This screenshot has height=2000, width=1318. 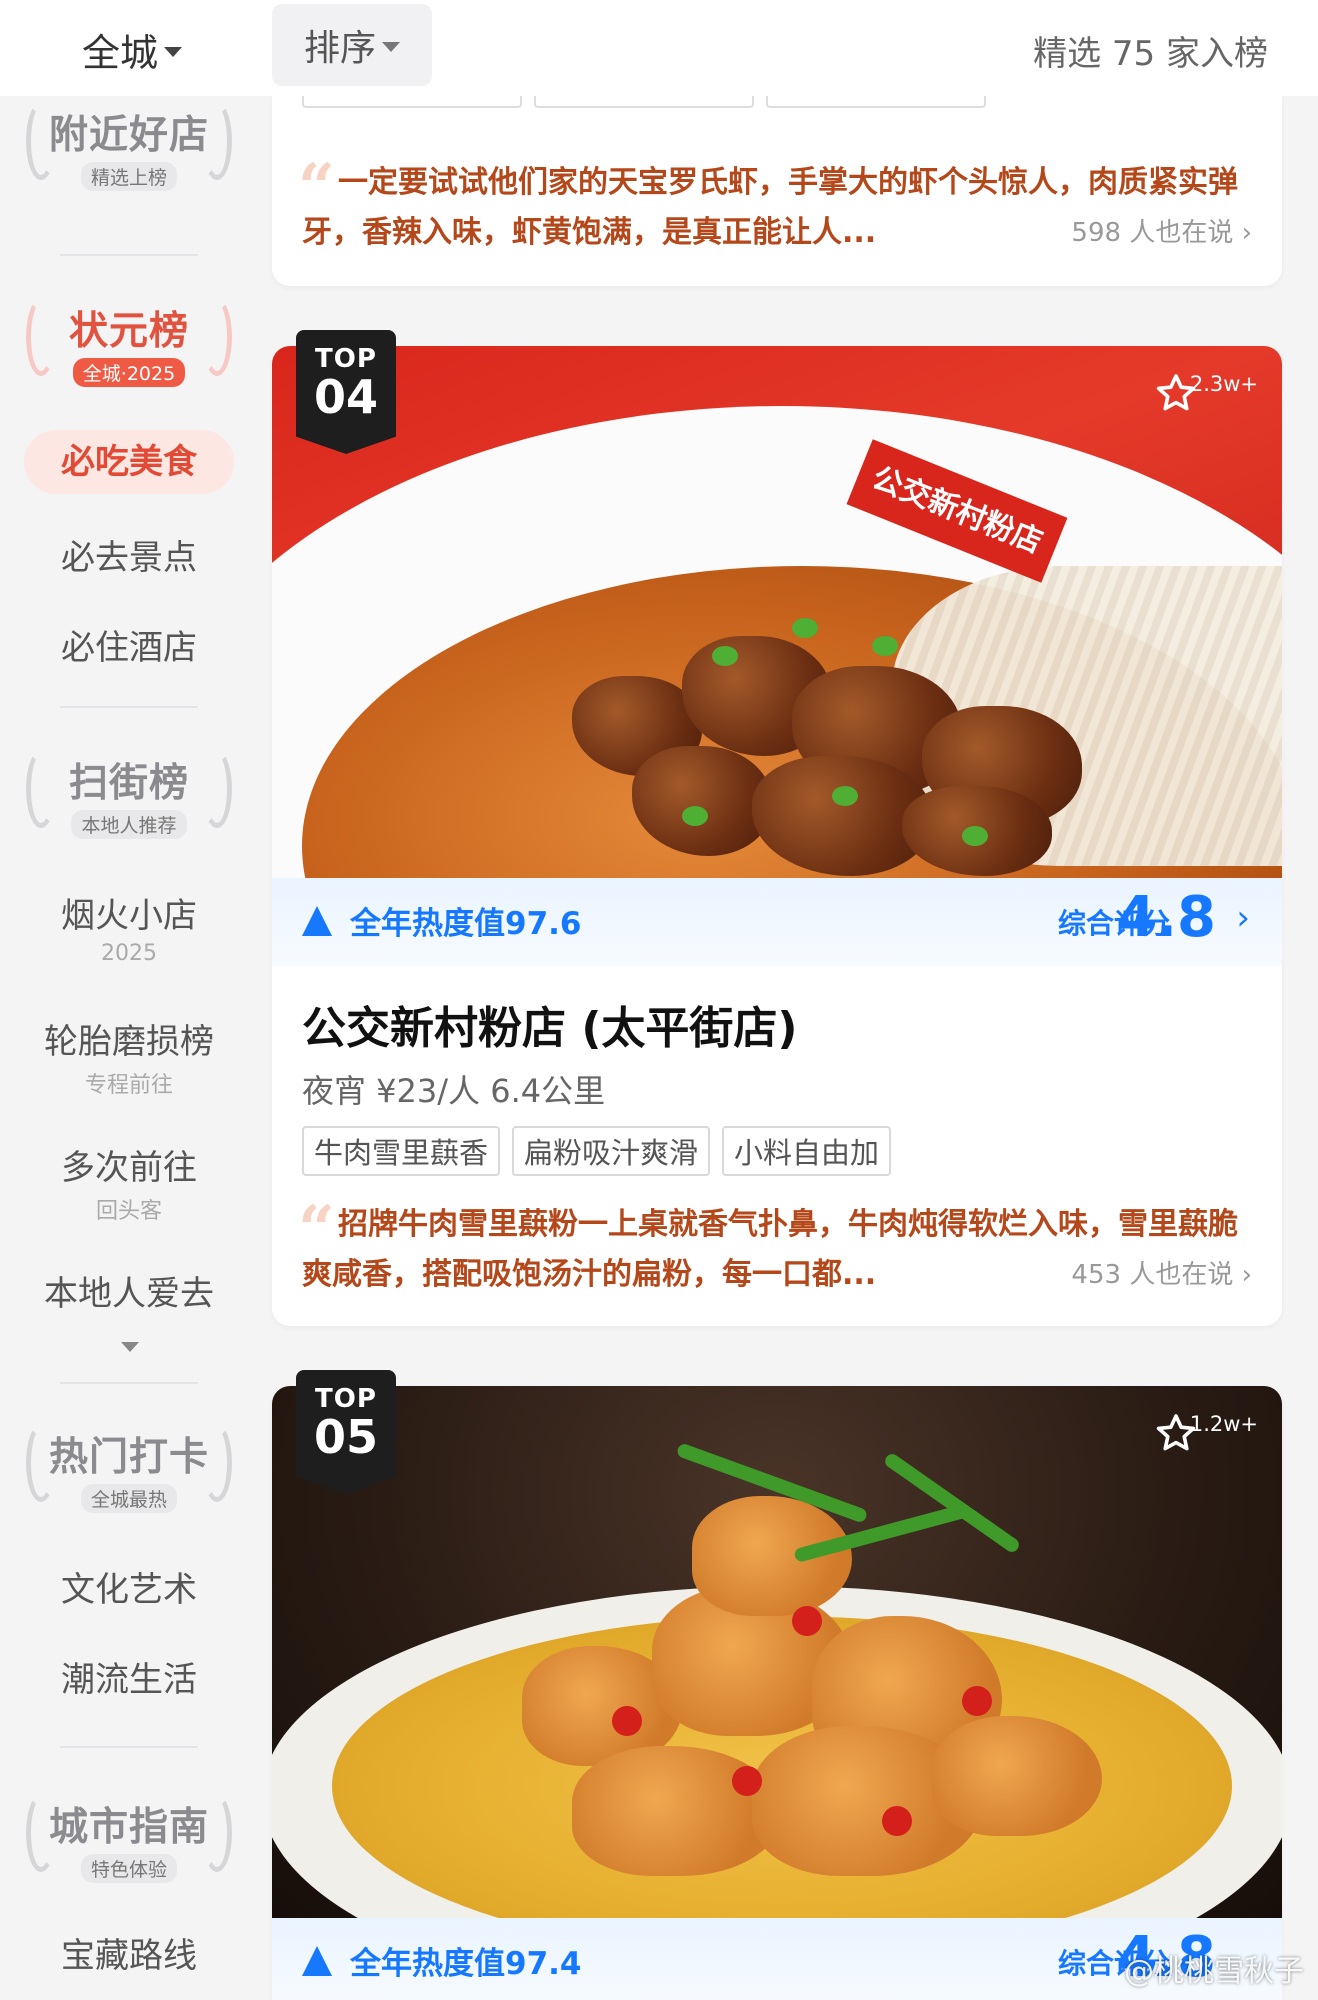 I want to click on rank-number: 05, so click(x=345, y=1437).